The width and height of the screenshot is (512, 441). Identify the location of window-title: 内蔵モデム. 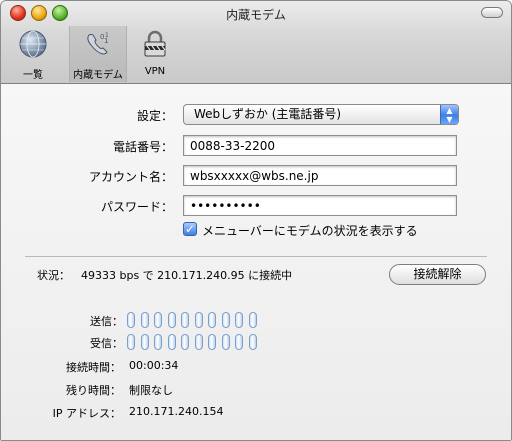
(256, 15).